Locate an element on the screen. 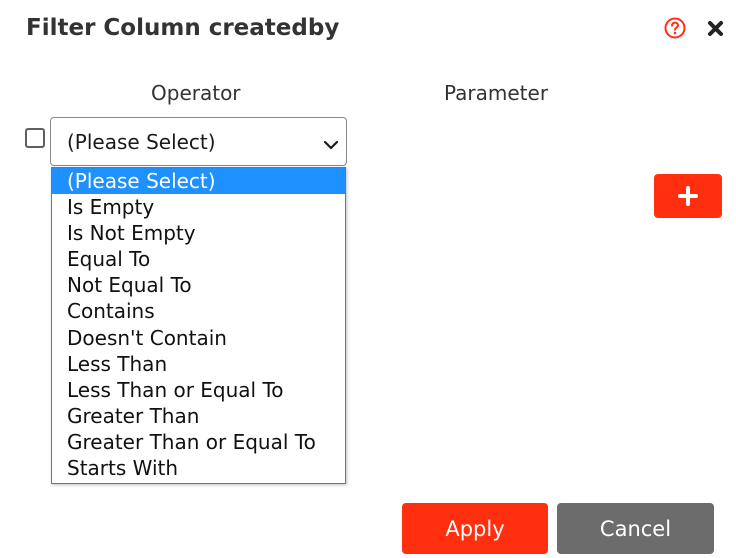  close-icon is located at coordinates (715, 28).